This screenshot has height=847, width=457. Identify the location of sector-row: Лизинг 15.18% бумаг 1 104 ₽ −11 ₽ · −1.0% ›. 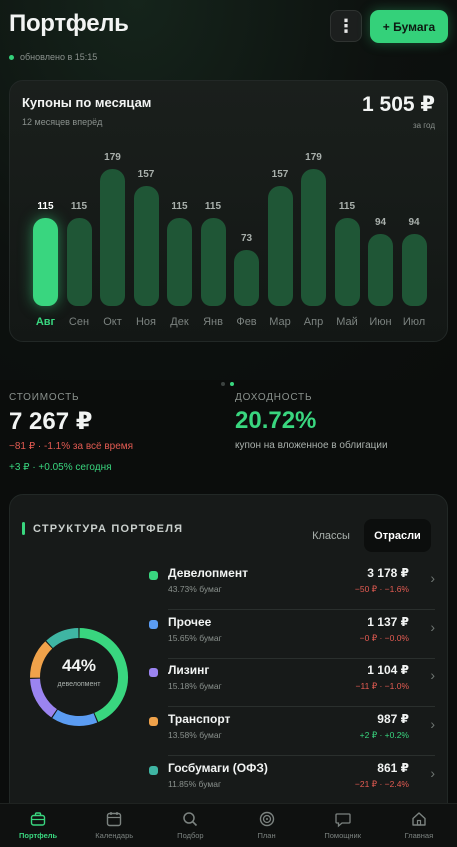
(292, 683).